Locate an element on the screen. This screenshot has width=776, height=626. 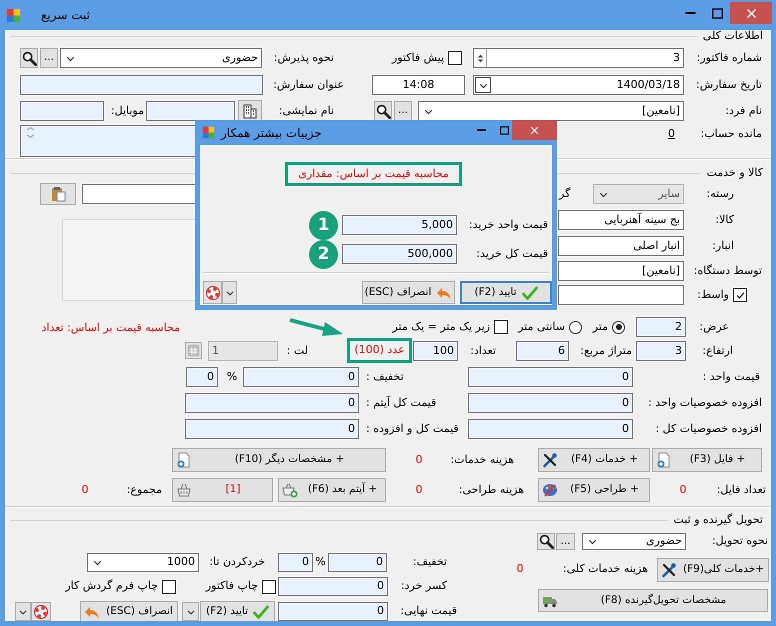
pricing-basis-callout: محاسبه قیمت بر اساس: مقداری is located at coordinates (373, 174).